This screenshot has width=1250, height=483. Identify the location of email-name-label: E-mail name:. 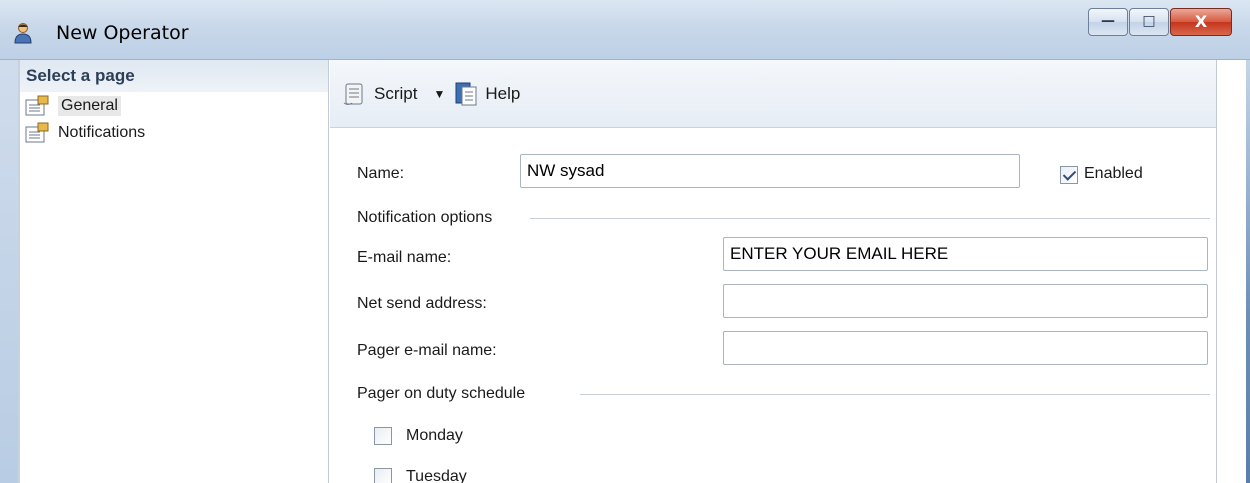
(404, 257).